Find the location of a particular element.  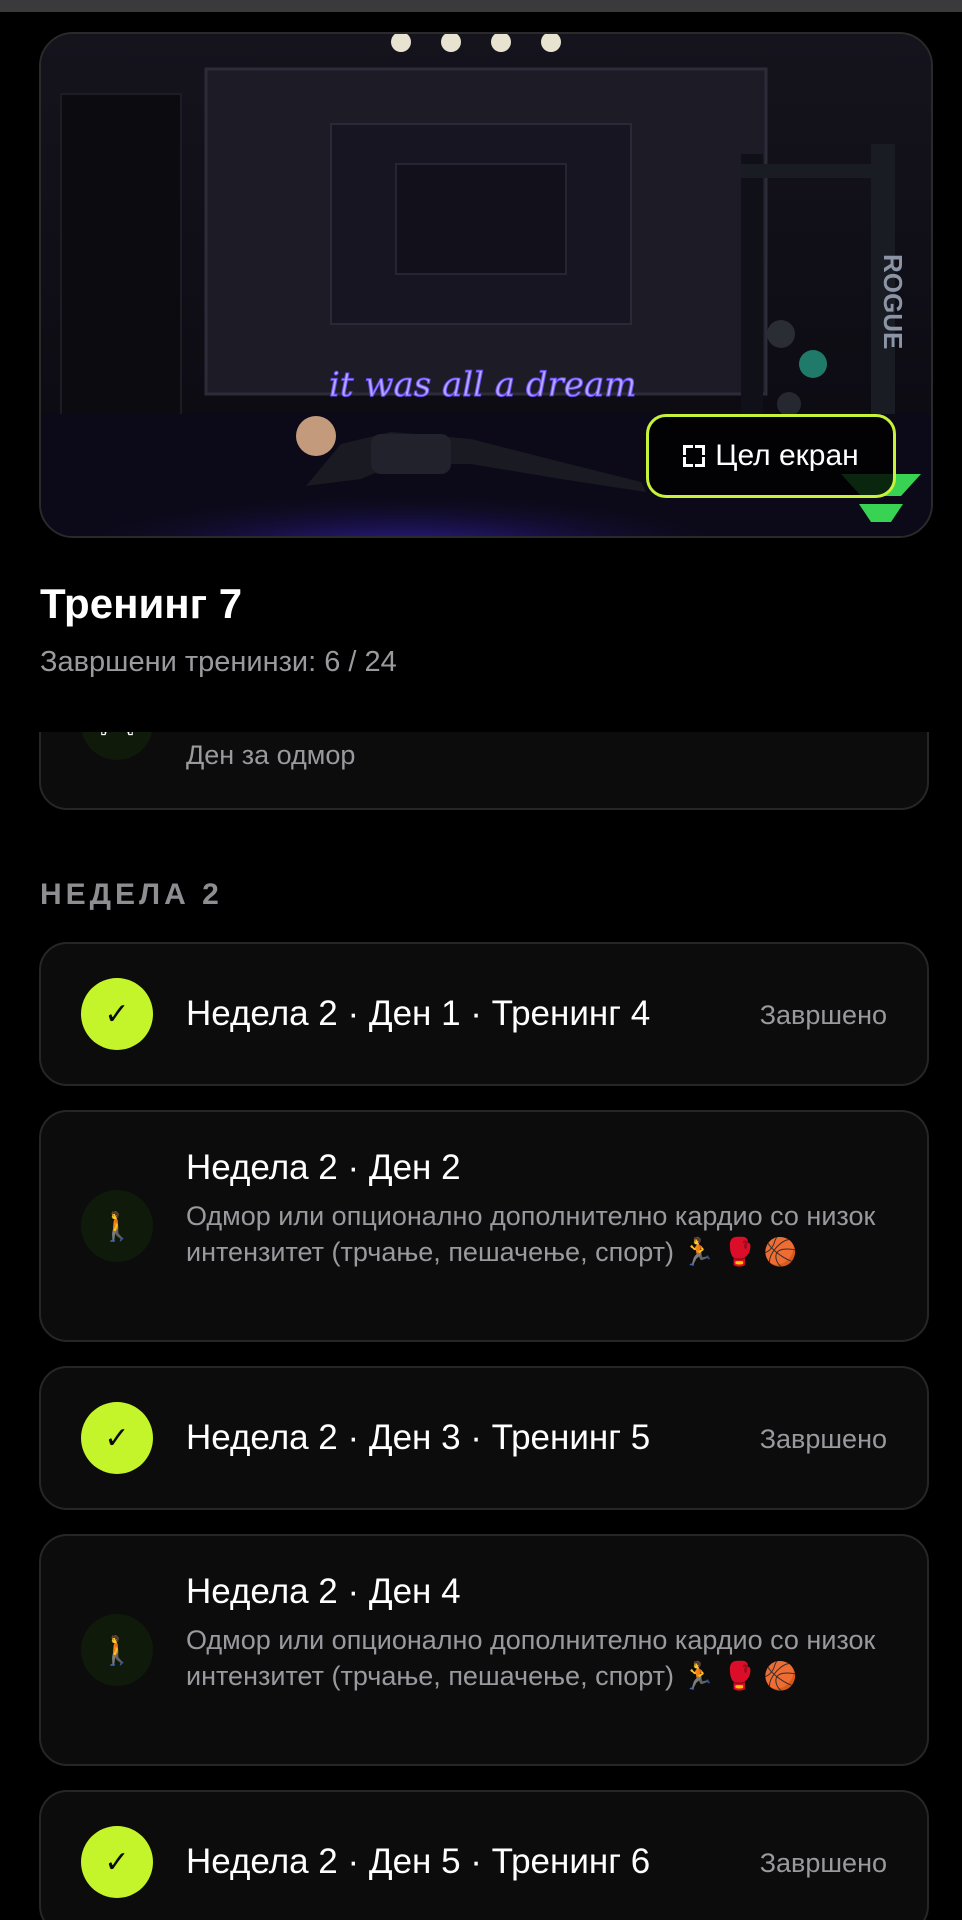

fullscreen-label: Цел екран is located at coordinates (787, 455).